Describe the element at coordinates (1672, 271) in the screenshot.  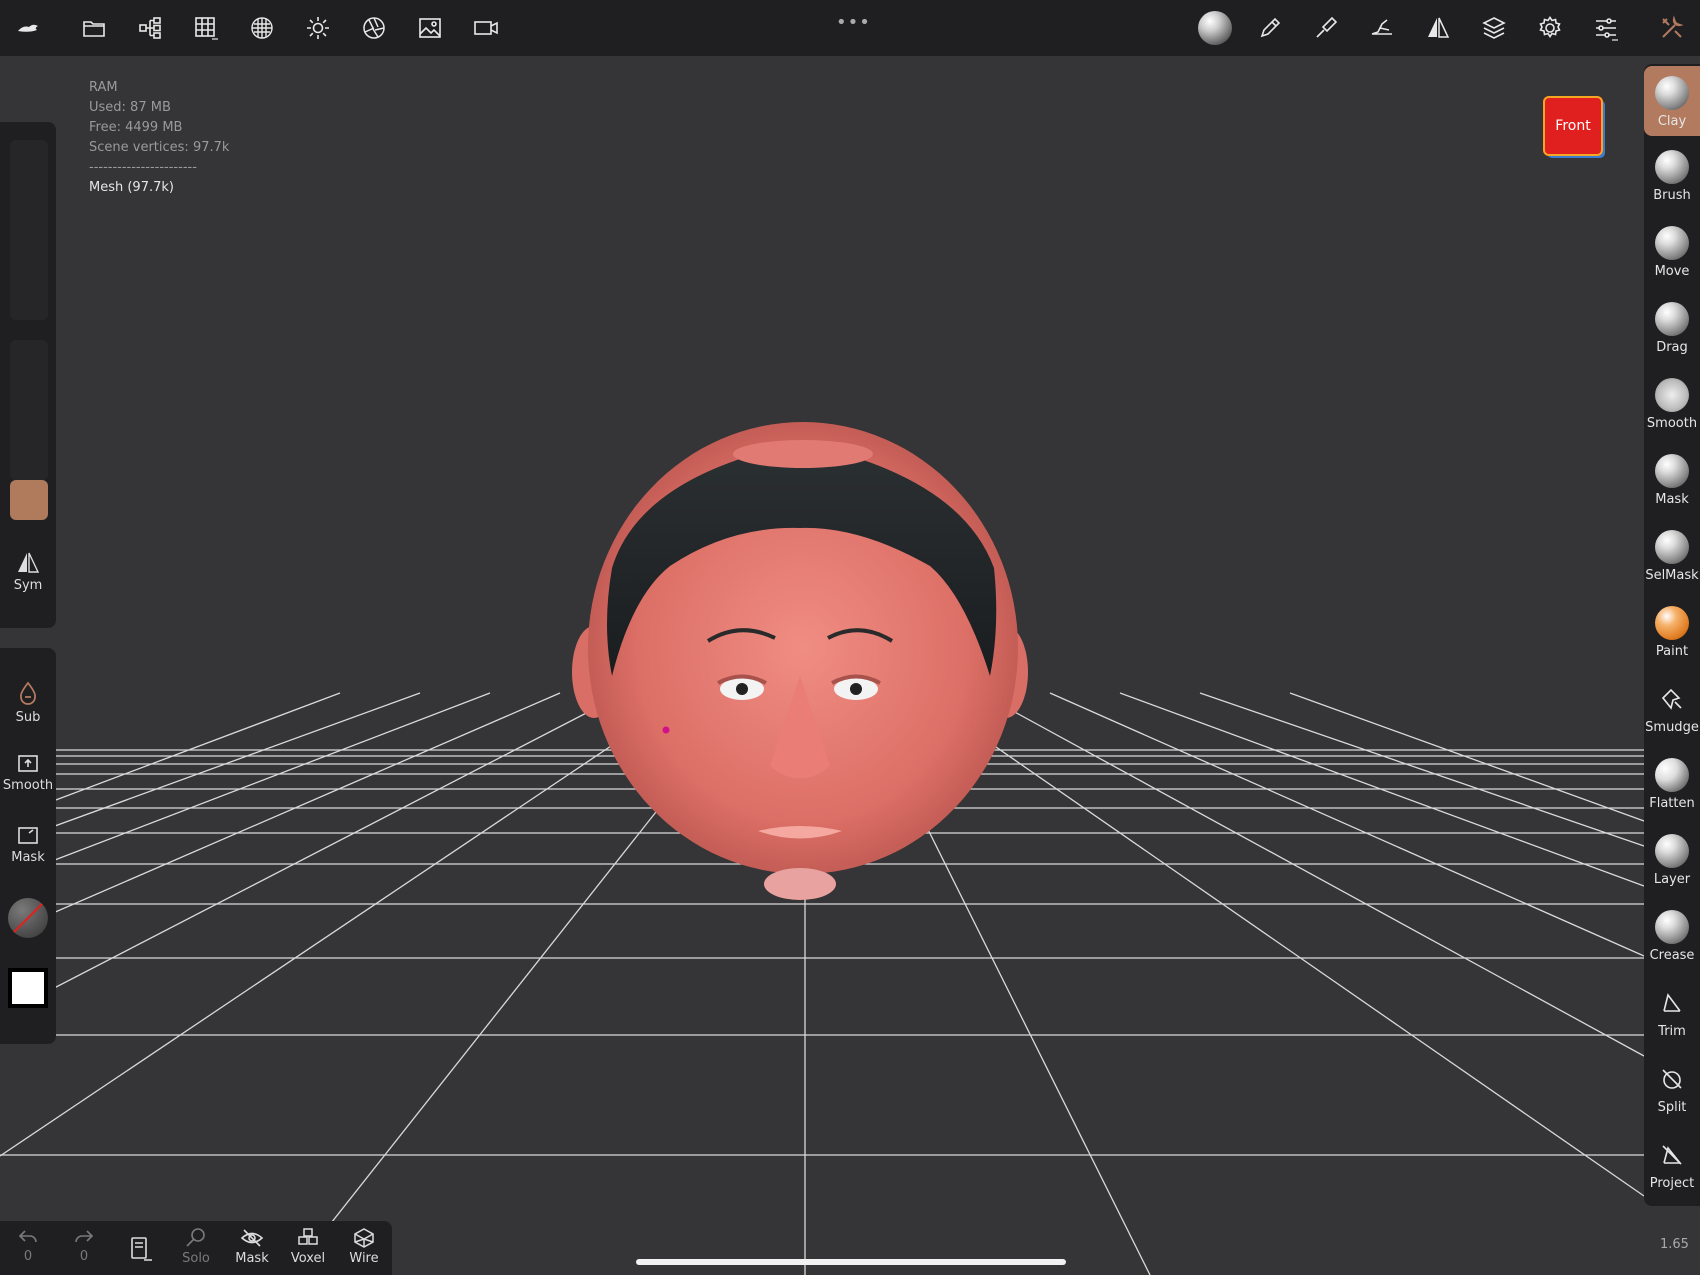
I see `tool-move-label: Move` at that location.